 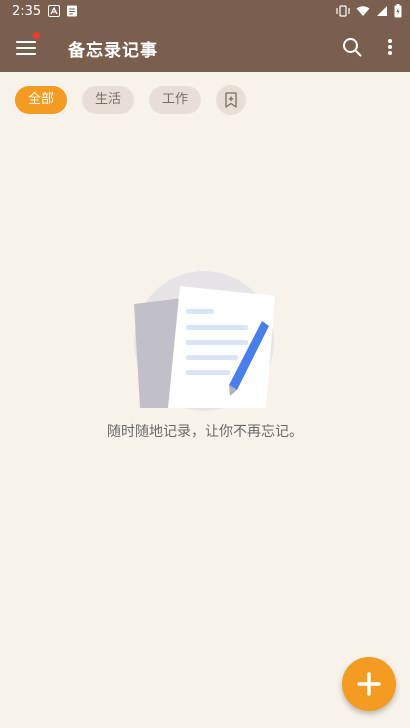 I want to click on add-category-icon, so click(x=231, y=100).